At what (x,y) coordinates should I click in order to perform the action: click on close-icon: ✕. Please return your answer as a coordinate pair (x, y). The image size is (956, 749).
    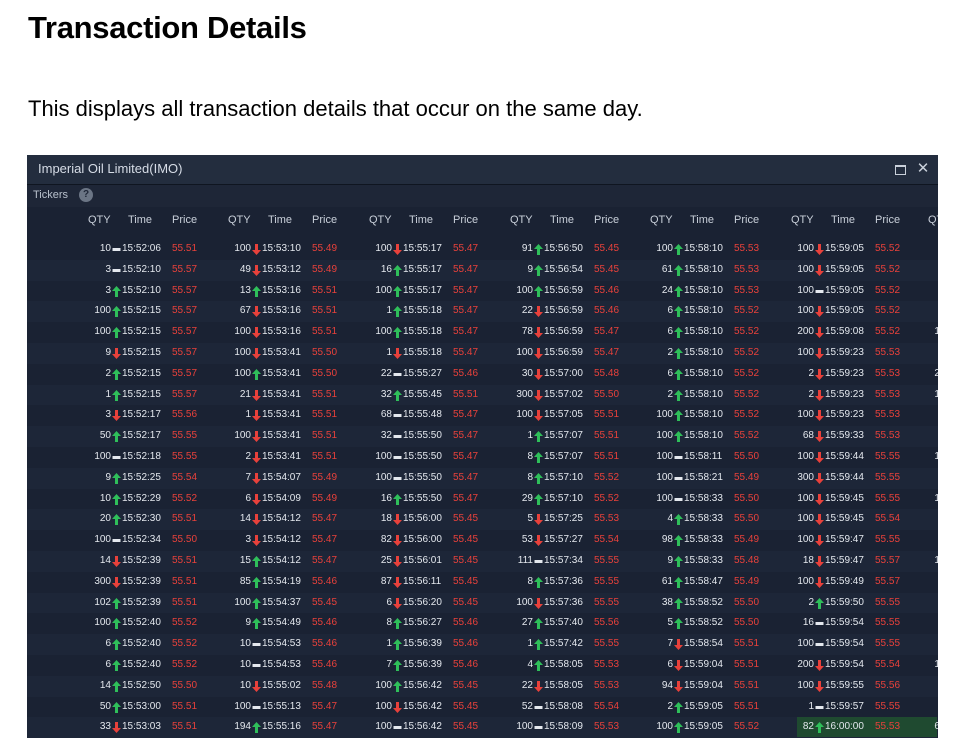
    Looking at the image, I should click on (923, 169).